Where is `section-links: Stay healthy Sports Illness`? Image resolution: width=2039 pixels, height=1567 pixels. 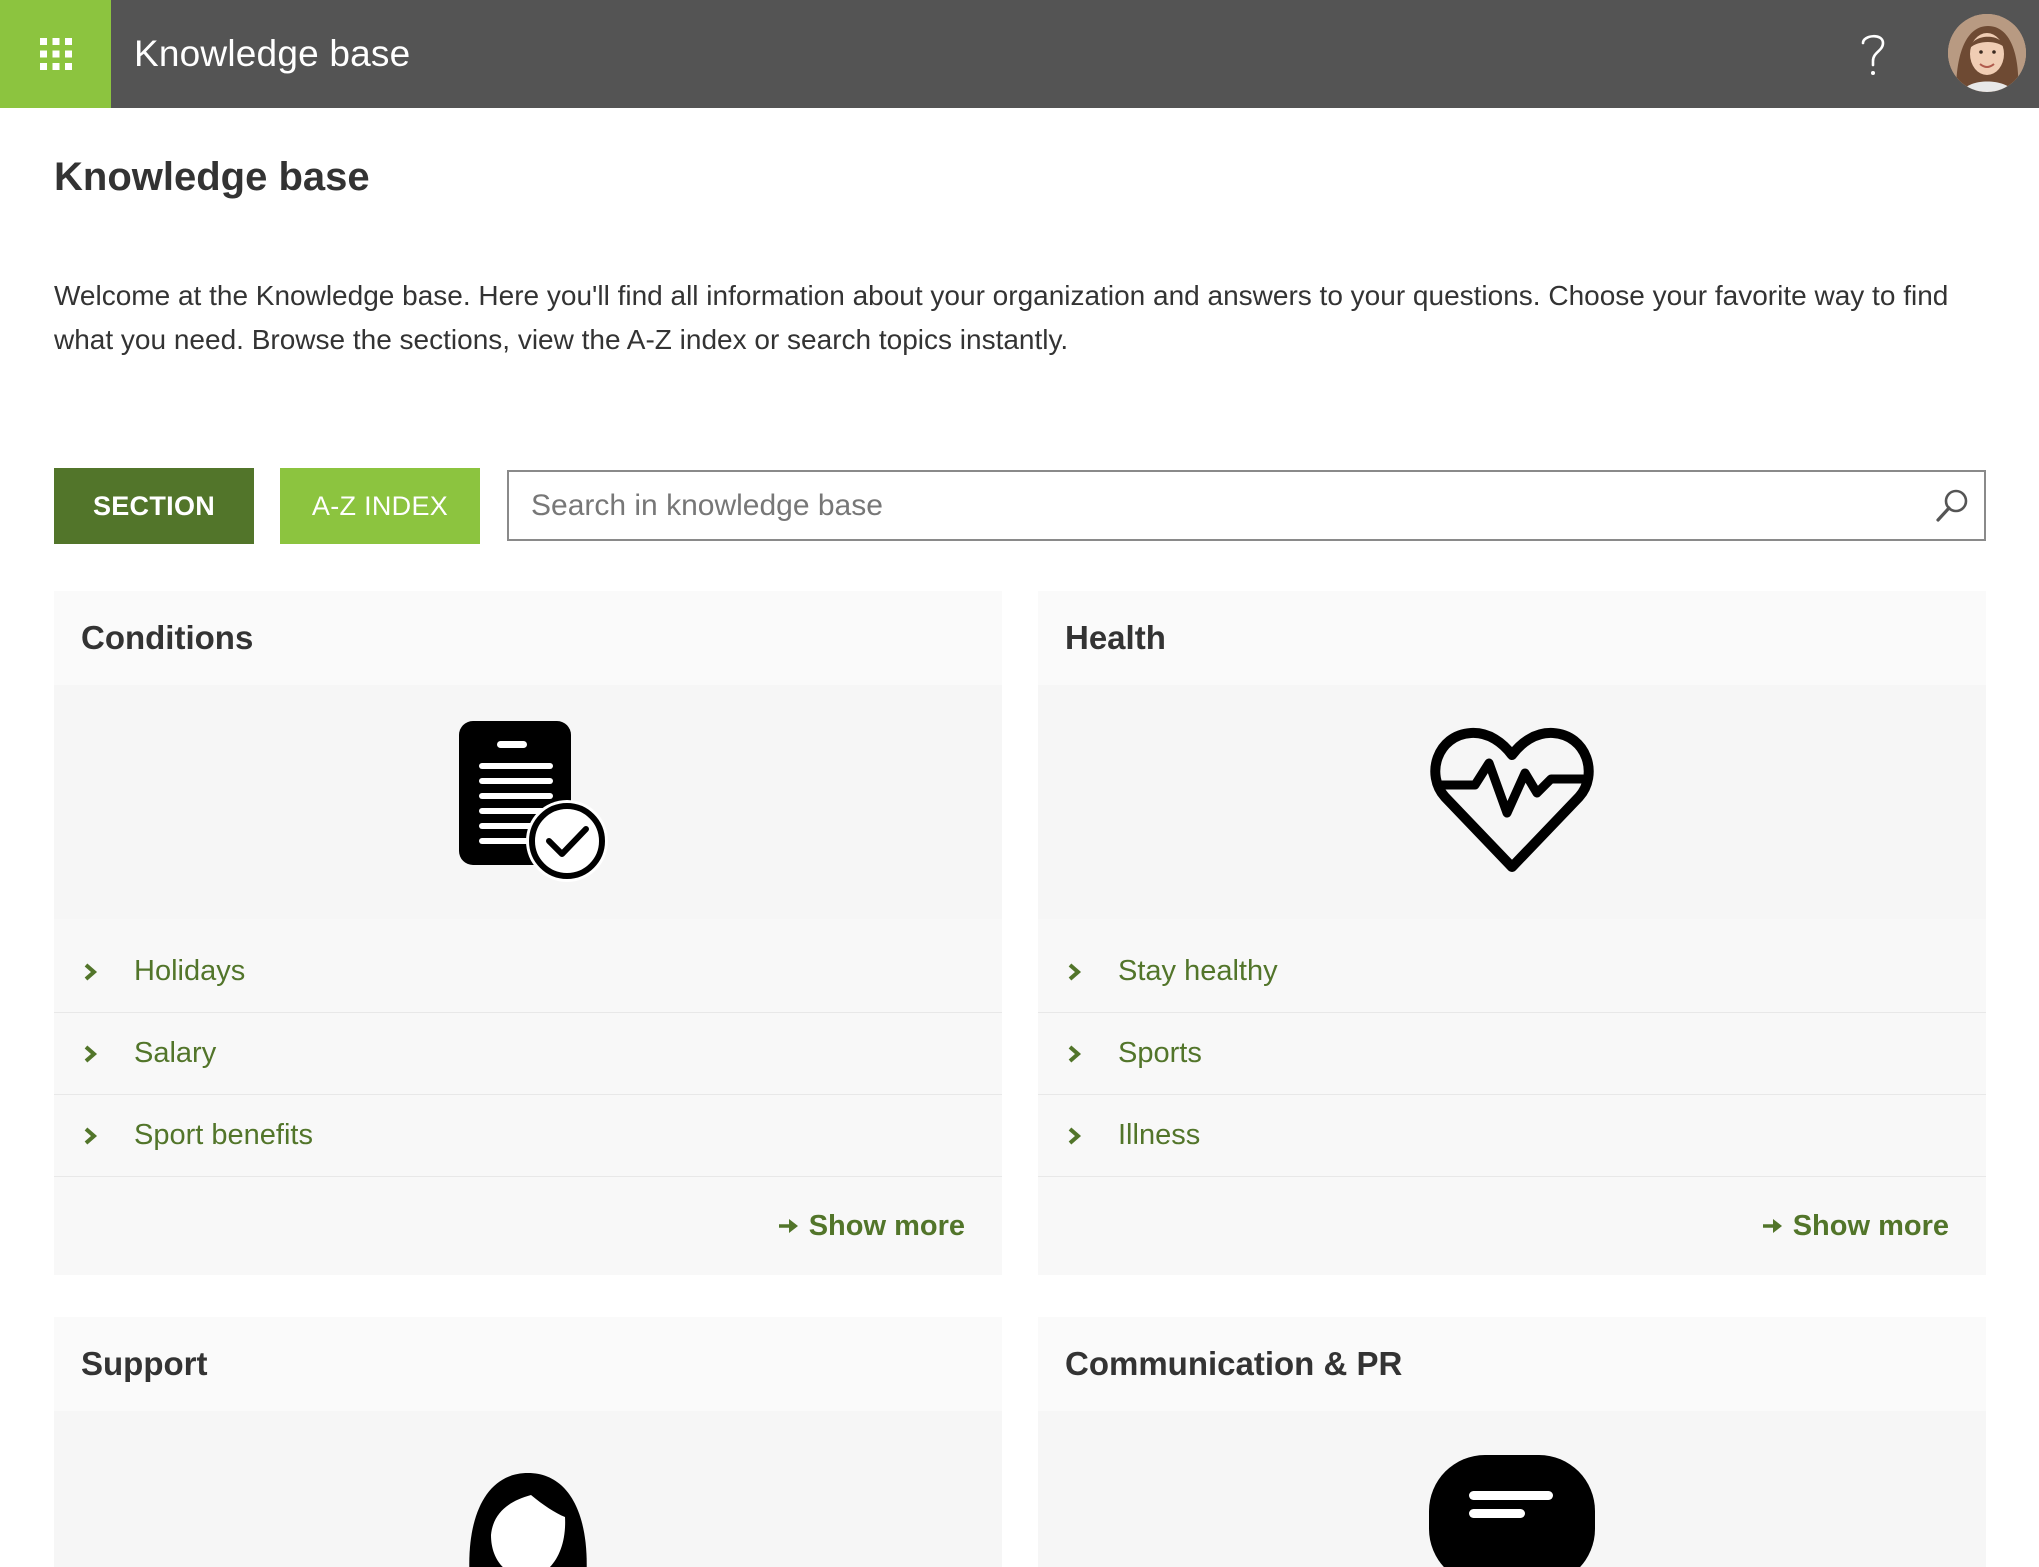 section-links: Stay healthy Sports Illness is located at coordinates (1512, 1048).